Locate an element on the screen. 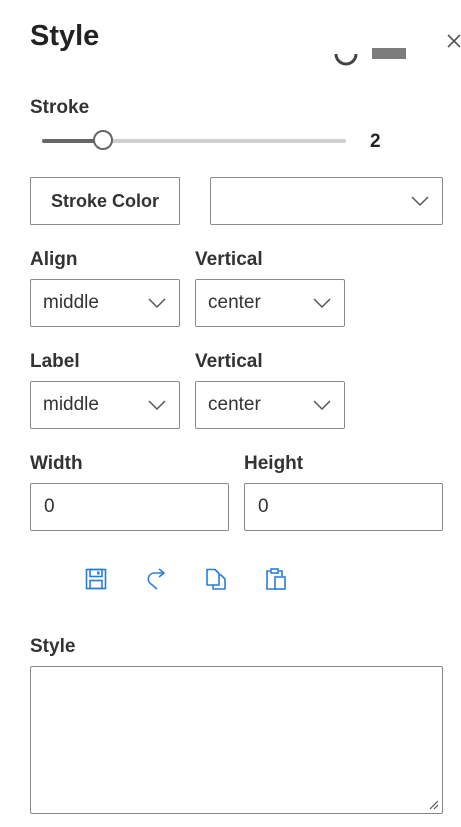  align-select: middle is located at coordinates (105, 303).